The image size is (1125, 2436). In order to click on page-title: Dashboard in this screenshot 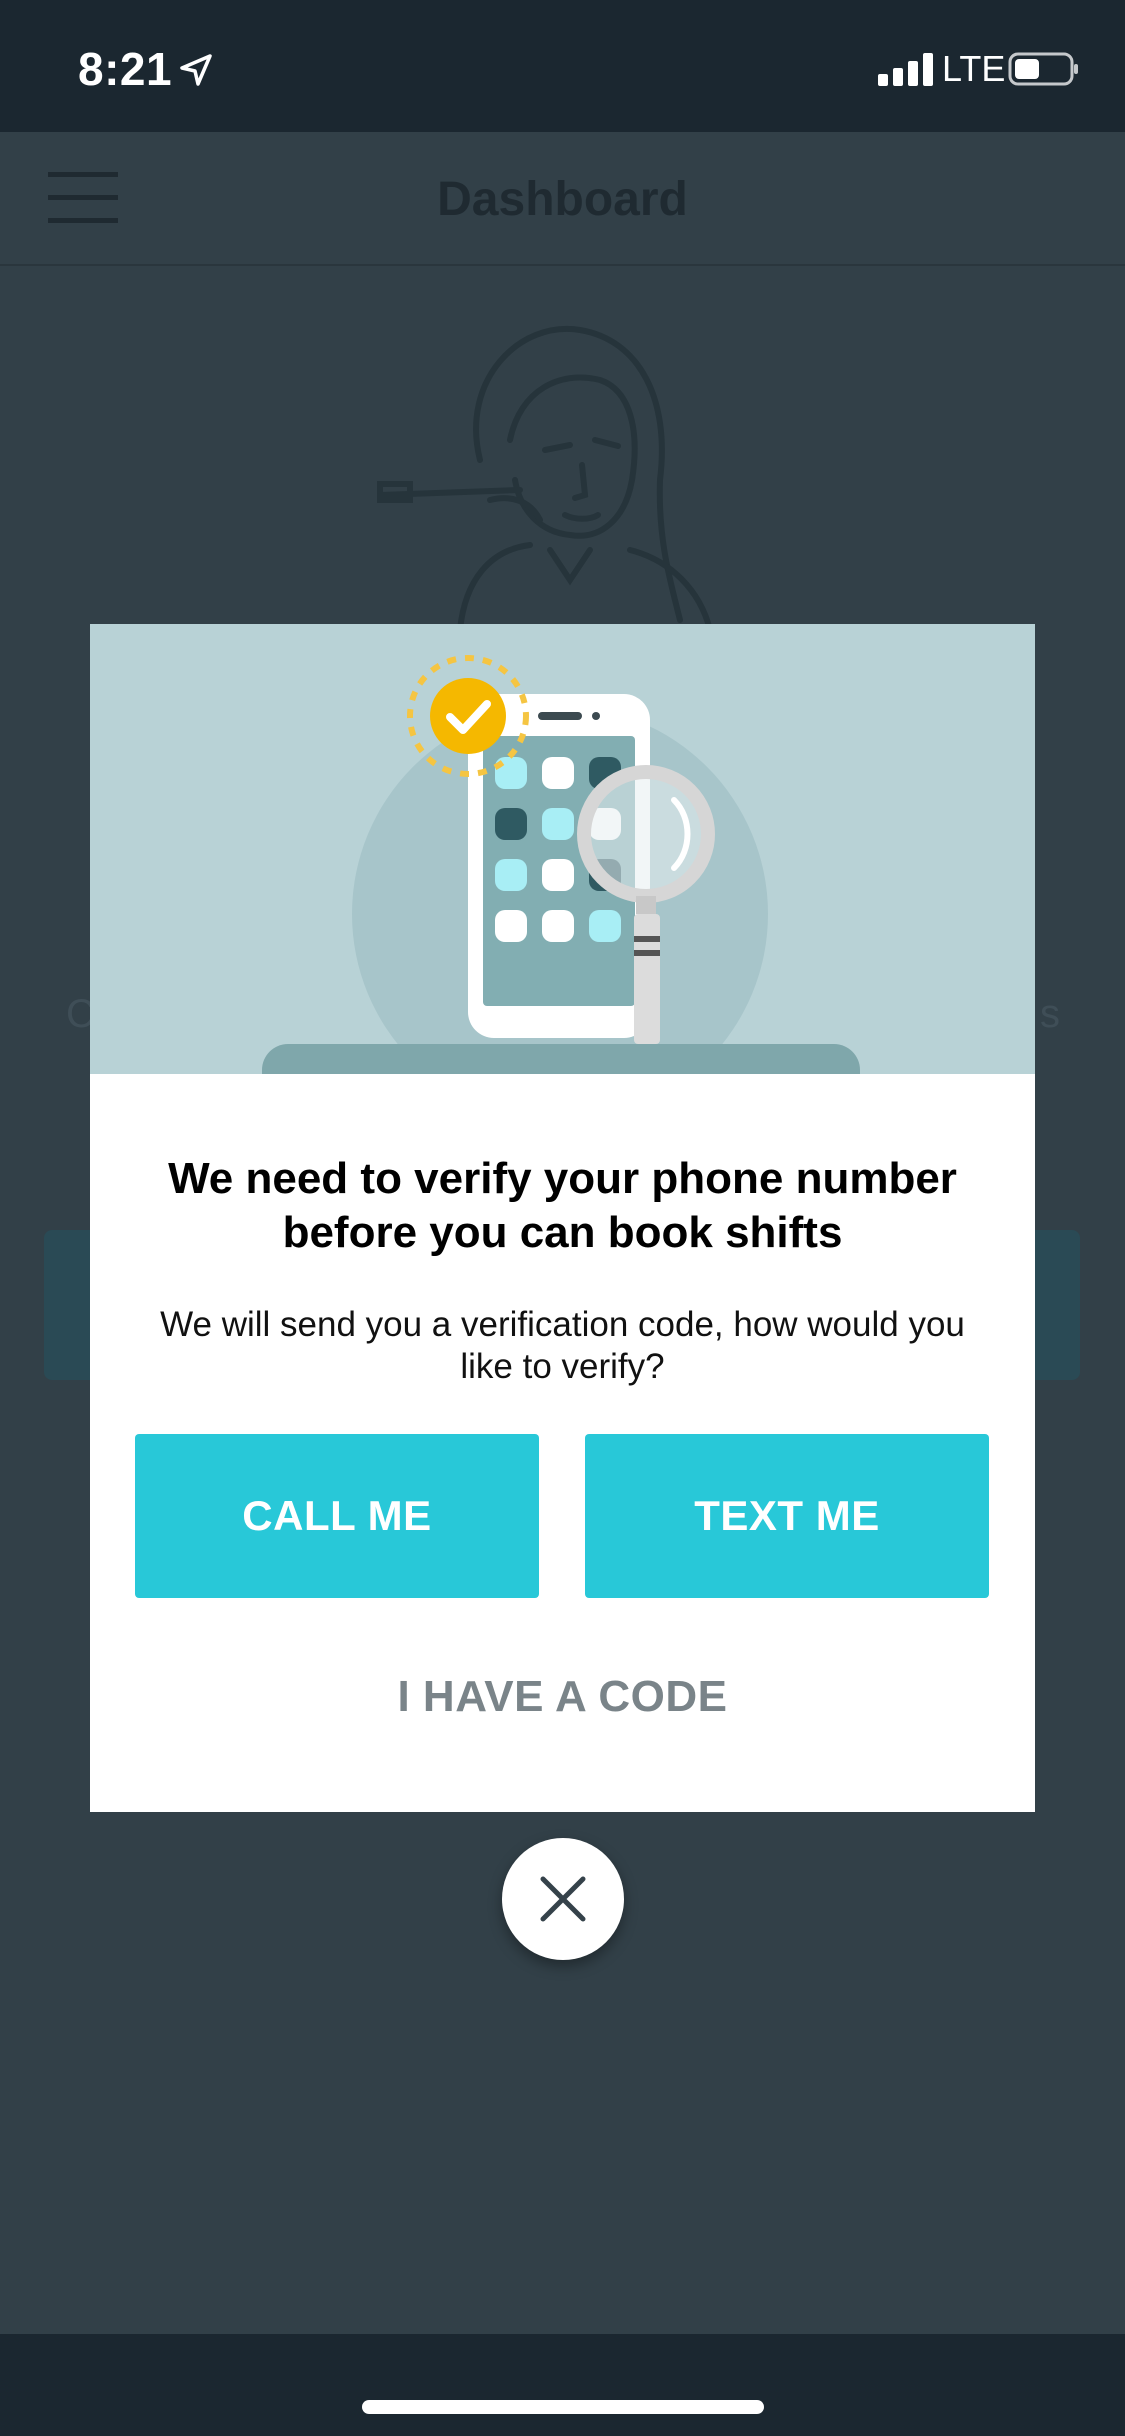, I will do `click(562, 199)`.